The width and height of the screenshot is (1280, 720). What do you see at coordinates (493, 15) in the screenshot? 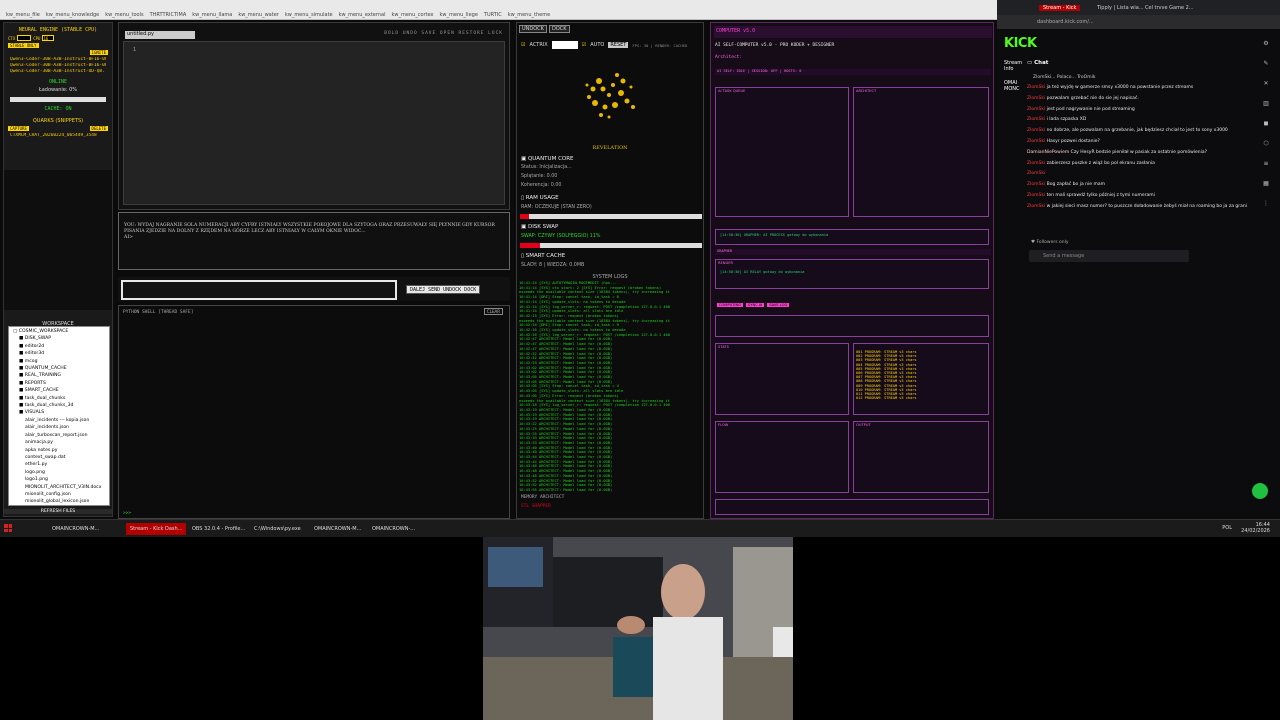
I see `menu-tab: TURTIC` at bounding box center [493, 15].